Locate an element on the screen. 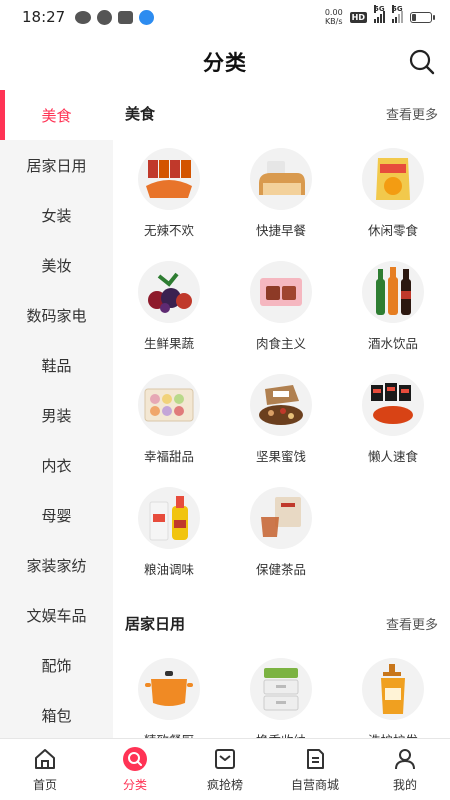 The height and width of the screenshot is (800, 450). sidebar-item-label: 配饰 is located at coordinates (56, 665).